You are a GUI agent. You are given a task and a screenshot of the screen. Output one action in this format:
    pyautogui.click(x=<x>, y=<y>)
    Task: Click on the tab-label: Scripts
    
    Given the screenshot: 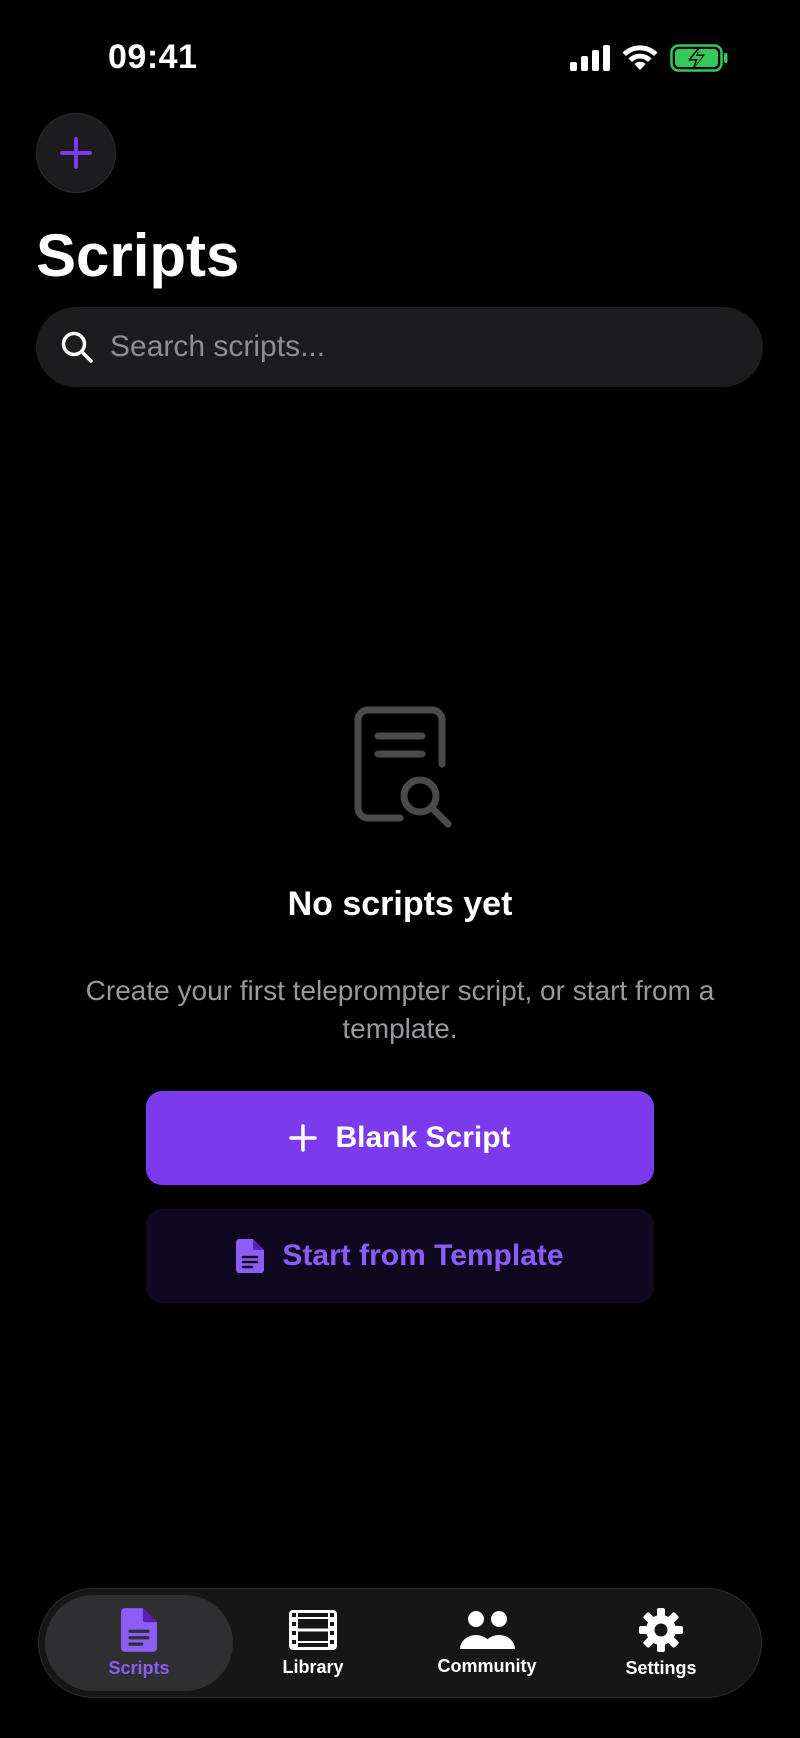 What is the action you would take?
    pyautogui.click(x=139, y=1668)
    